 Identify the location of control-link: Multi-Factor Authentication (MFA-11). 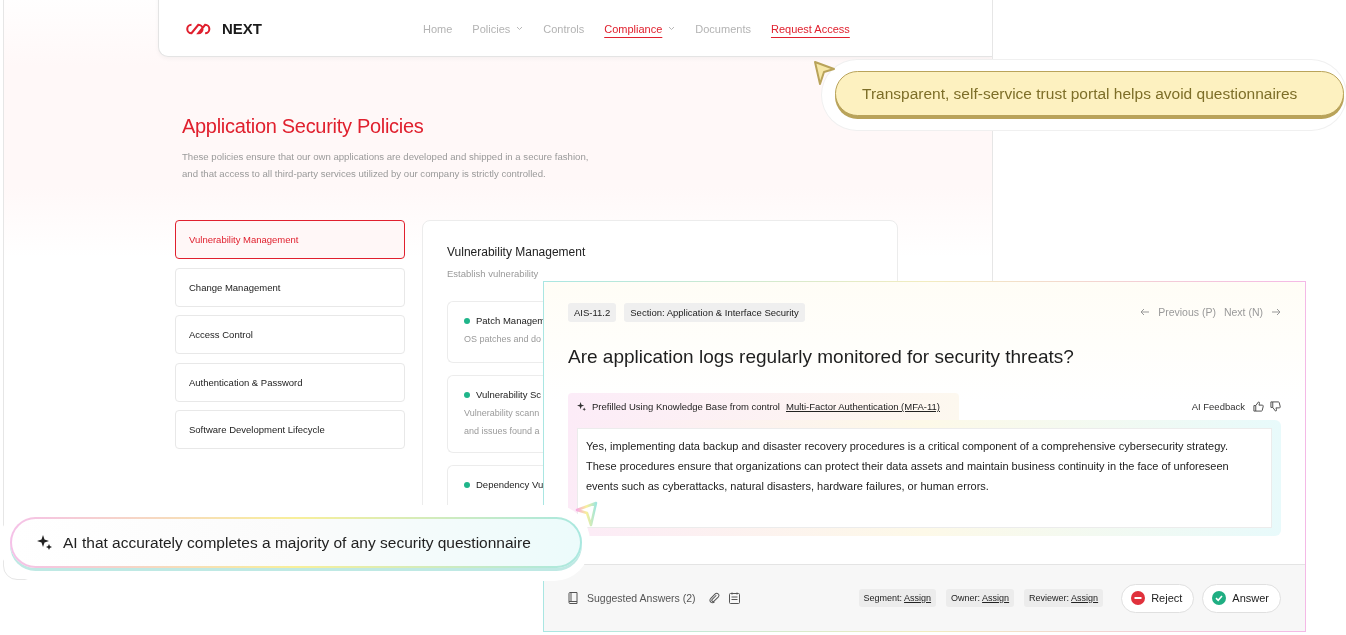
(863, 406).